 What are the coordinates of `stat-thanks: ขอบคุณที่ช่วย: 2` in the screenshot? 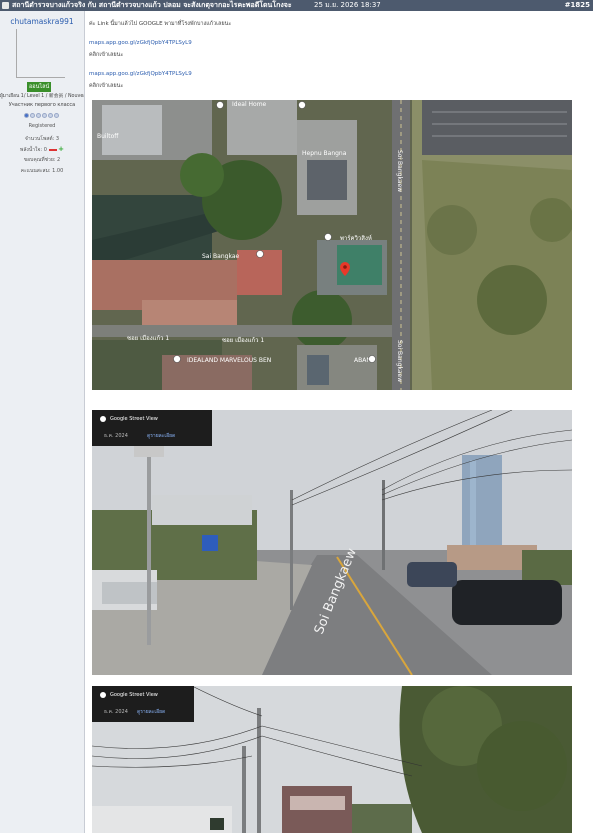 It's located at (42, 160).